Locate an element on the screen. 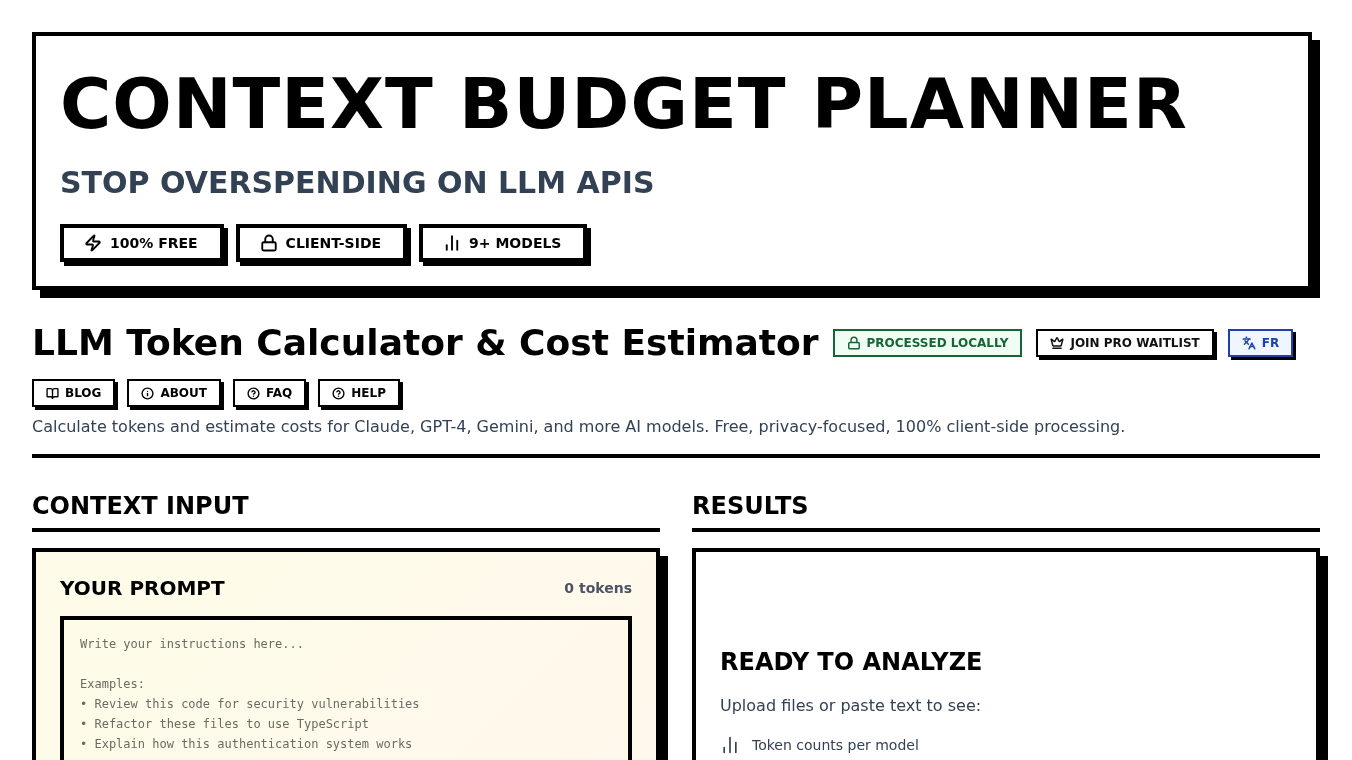  waitlist-button: JOIN PRO WAITLIST is located at coordinates (1125, 342).